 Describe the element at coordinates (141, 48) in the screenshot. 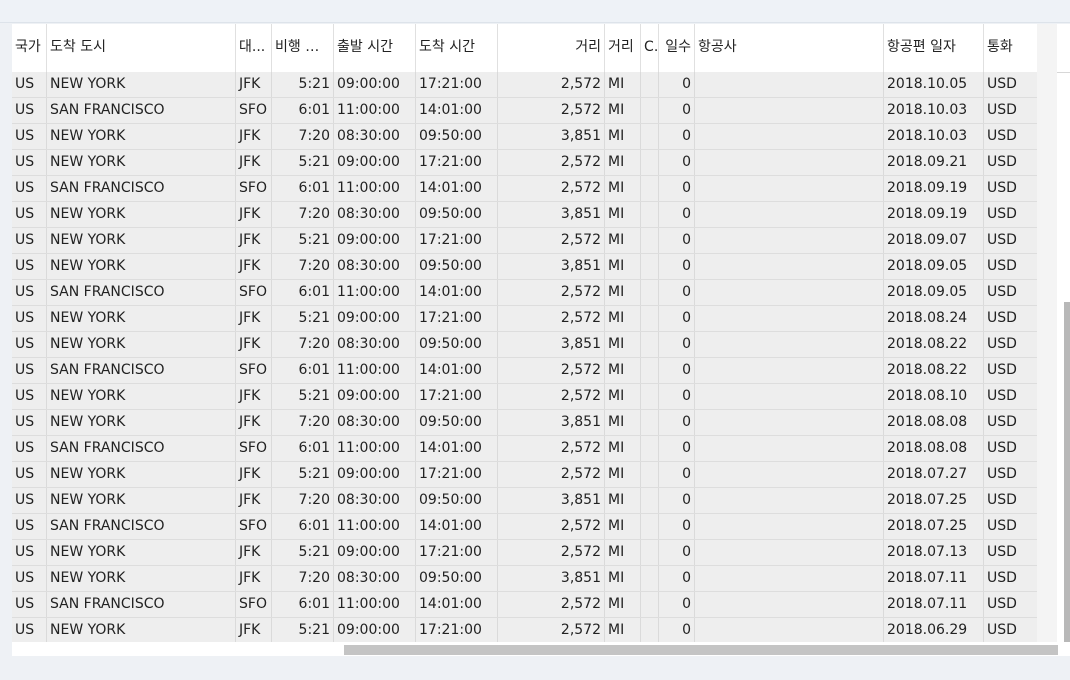

I see `column-header-city: 도착 도시` at that location.